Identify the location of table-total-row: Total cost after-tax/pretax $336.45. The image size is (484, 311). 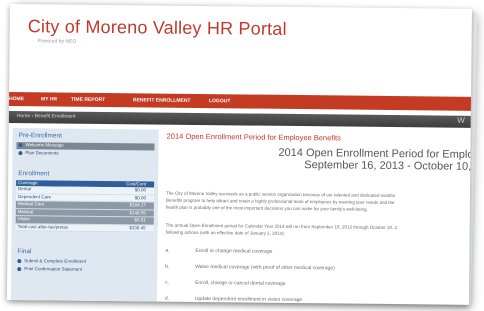
(84, 228).